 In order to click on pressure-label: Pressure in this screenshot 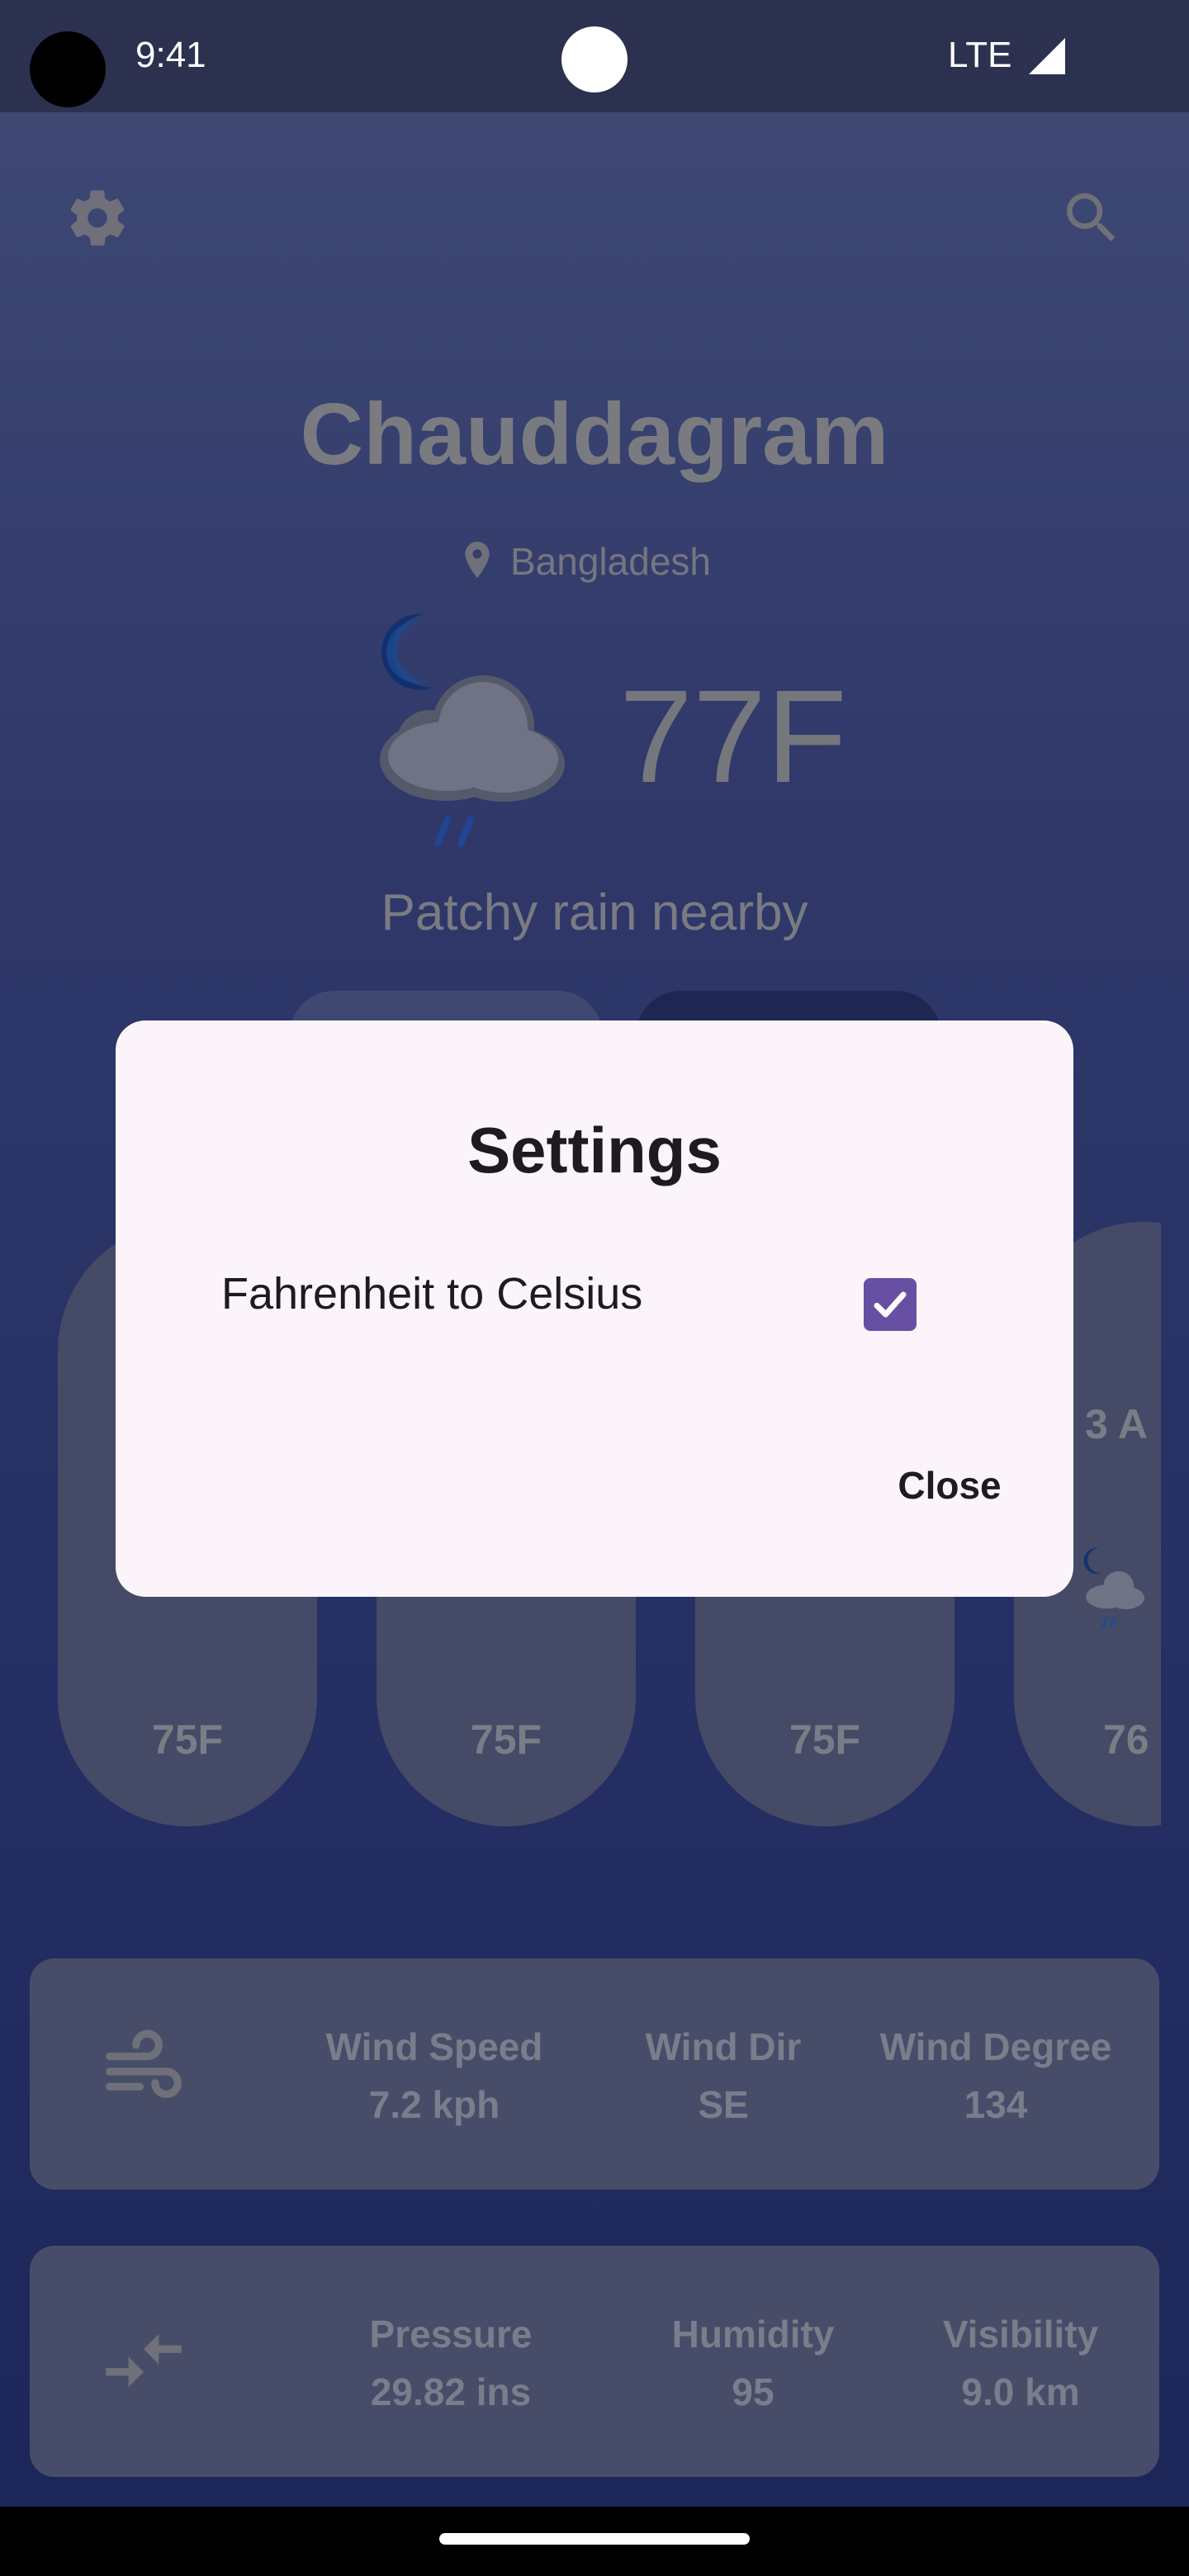, I will do `click(451, 2334)`.